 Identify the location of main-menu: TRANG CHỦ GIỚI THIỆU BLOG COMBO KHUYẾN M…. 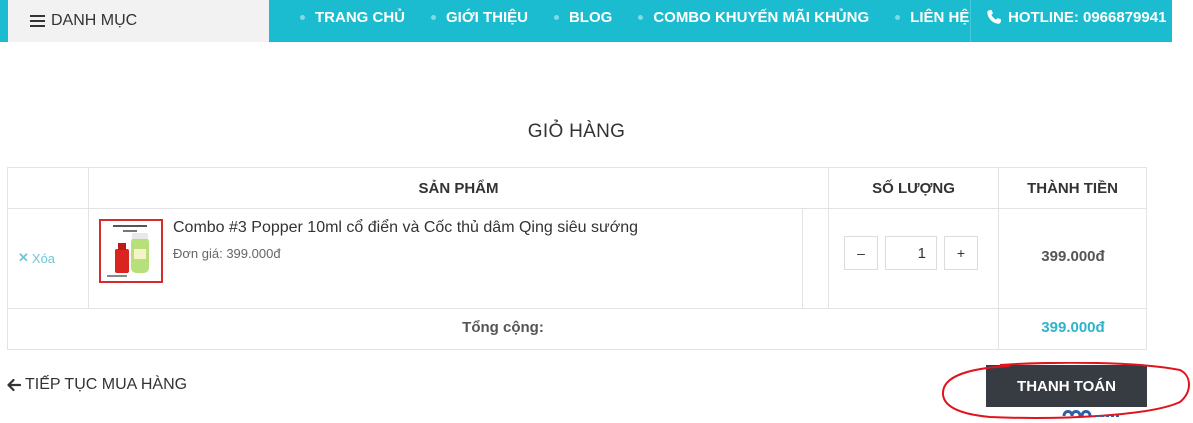
(647, 17).